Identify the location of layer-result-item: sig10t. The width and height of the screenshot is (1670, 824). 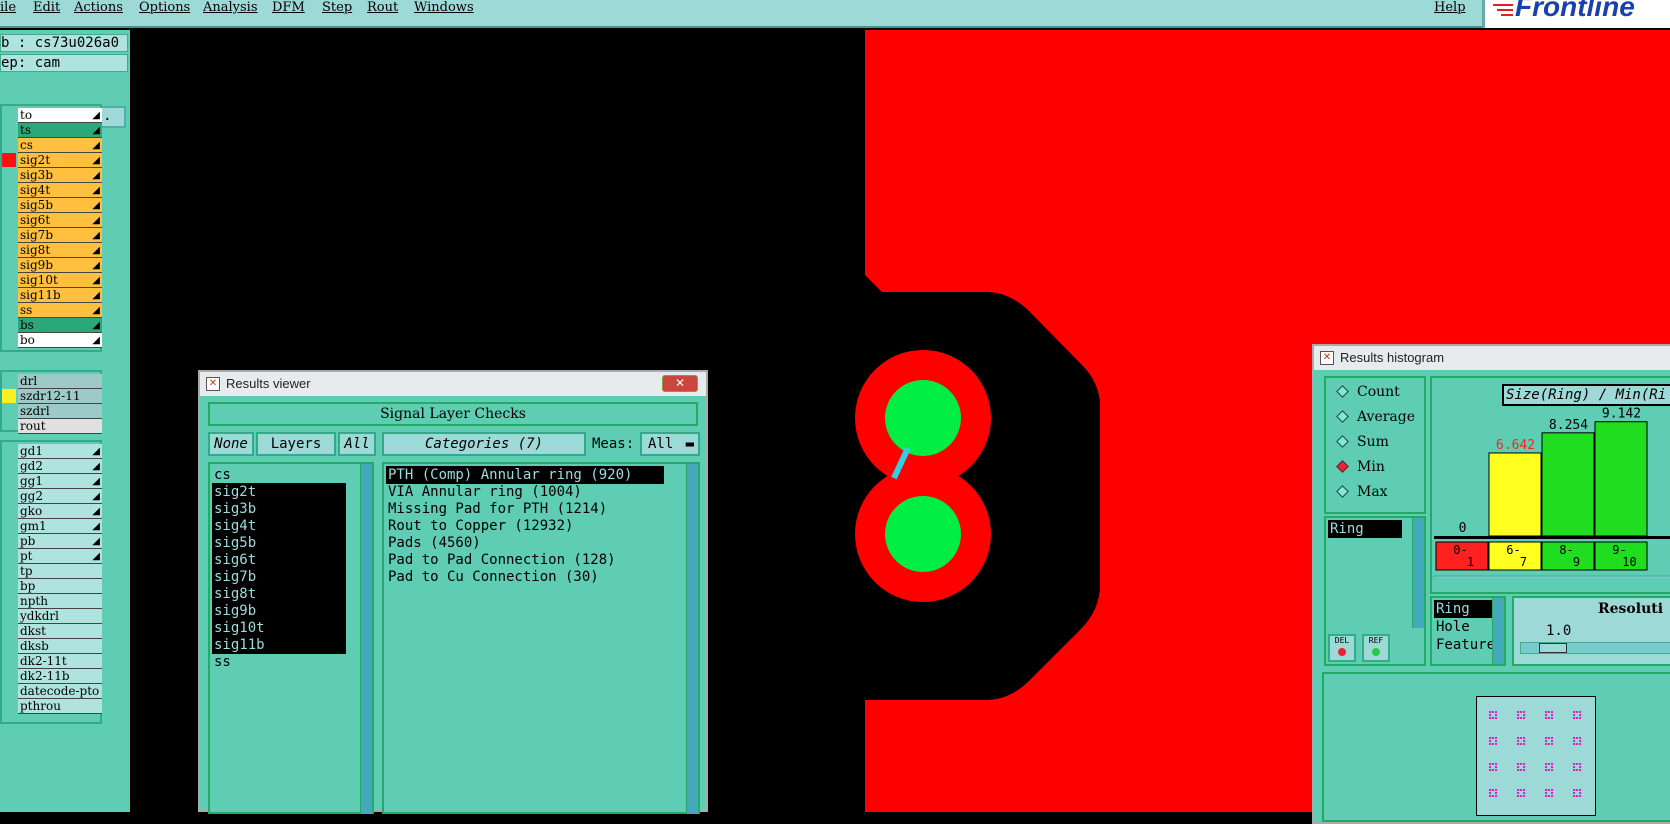
(279, 628).